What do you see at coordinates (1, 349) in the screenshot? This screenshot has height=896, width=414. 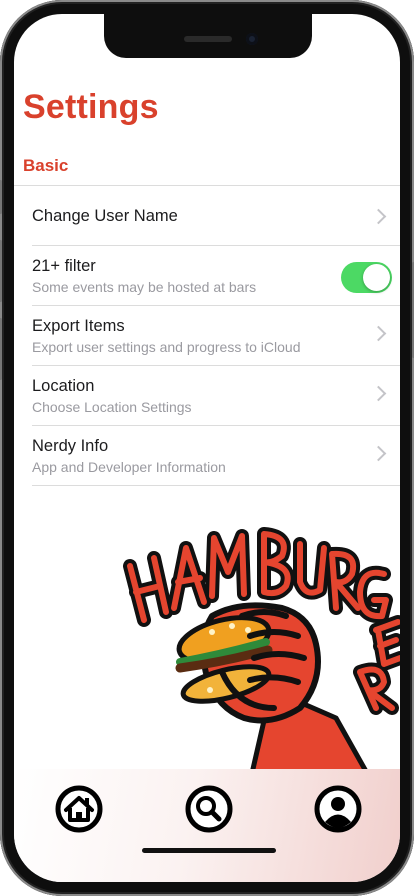 I see `volume-down-button` at bounding box center [1, 349].